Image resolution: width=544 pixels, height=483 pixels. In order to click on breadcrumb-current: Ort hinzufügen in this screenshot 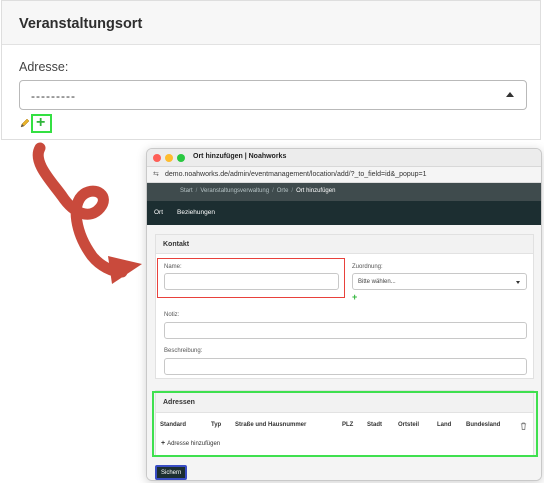, I will do `click(316, 191)`.